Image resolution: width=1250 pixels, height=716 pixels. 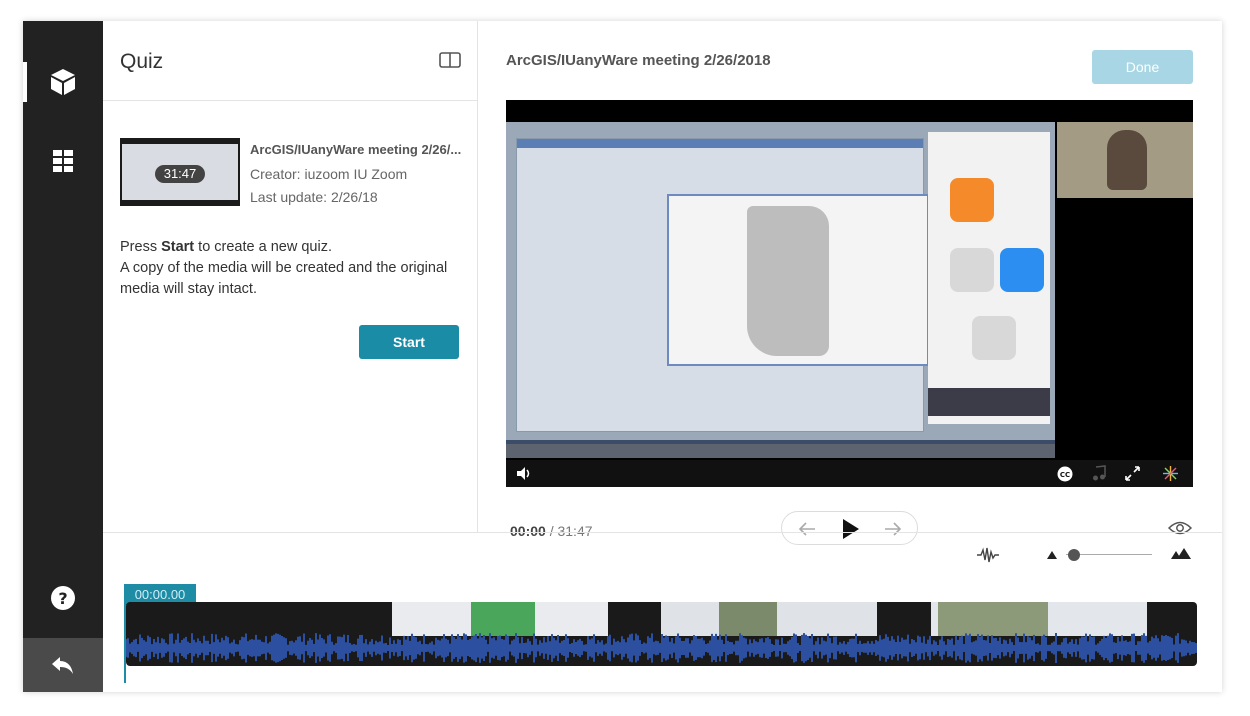 What do you see at coordinates (989, 402) in the screenshot?
I see `video-zoom-bar` at bounding box center [989, 402].